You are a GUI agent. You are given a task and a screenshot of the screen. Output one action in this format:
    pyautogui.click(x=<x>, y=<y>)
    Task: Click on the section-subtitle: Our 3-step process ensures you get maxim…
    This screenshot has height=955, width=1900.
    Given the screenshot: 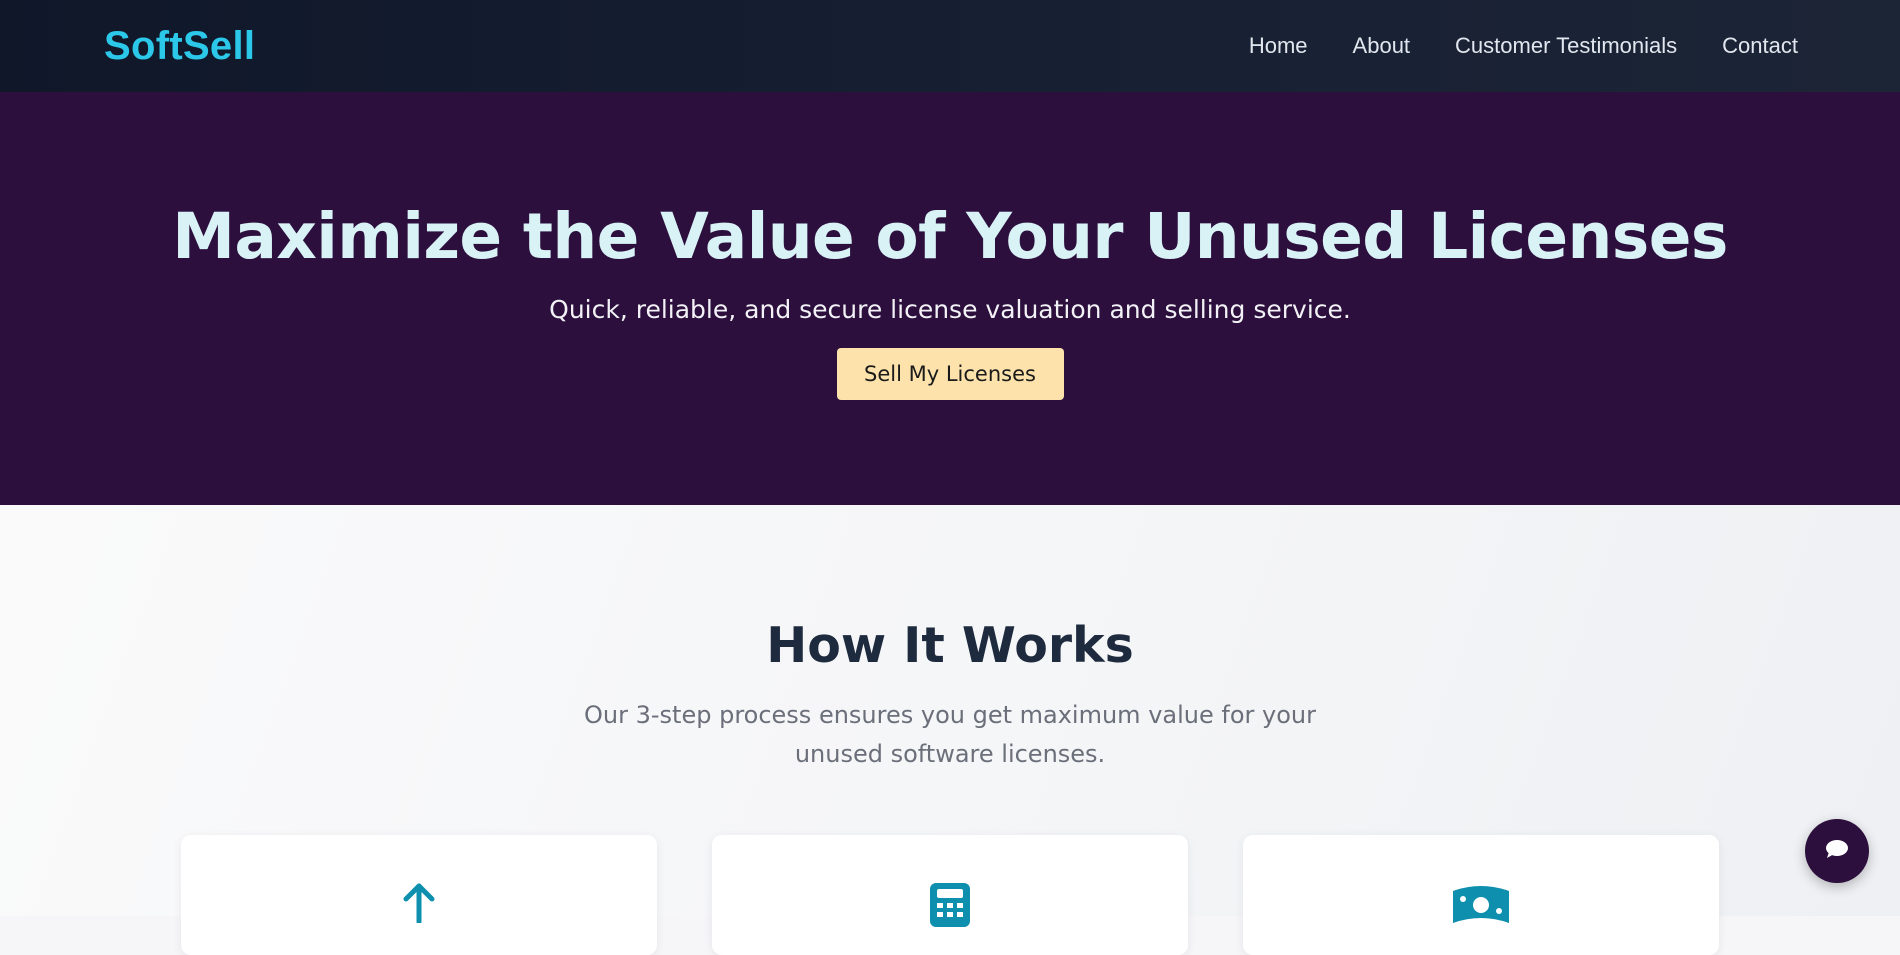 What is the action you would take?
    pyautogui.click(x=950, y=734)
    